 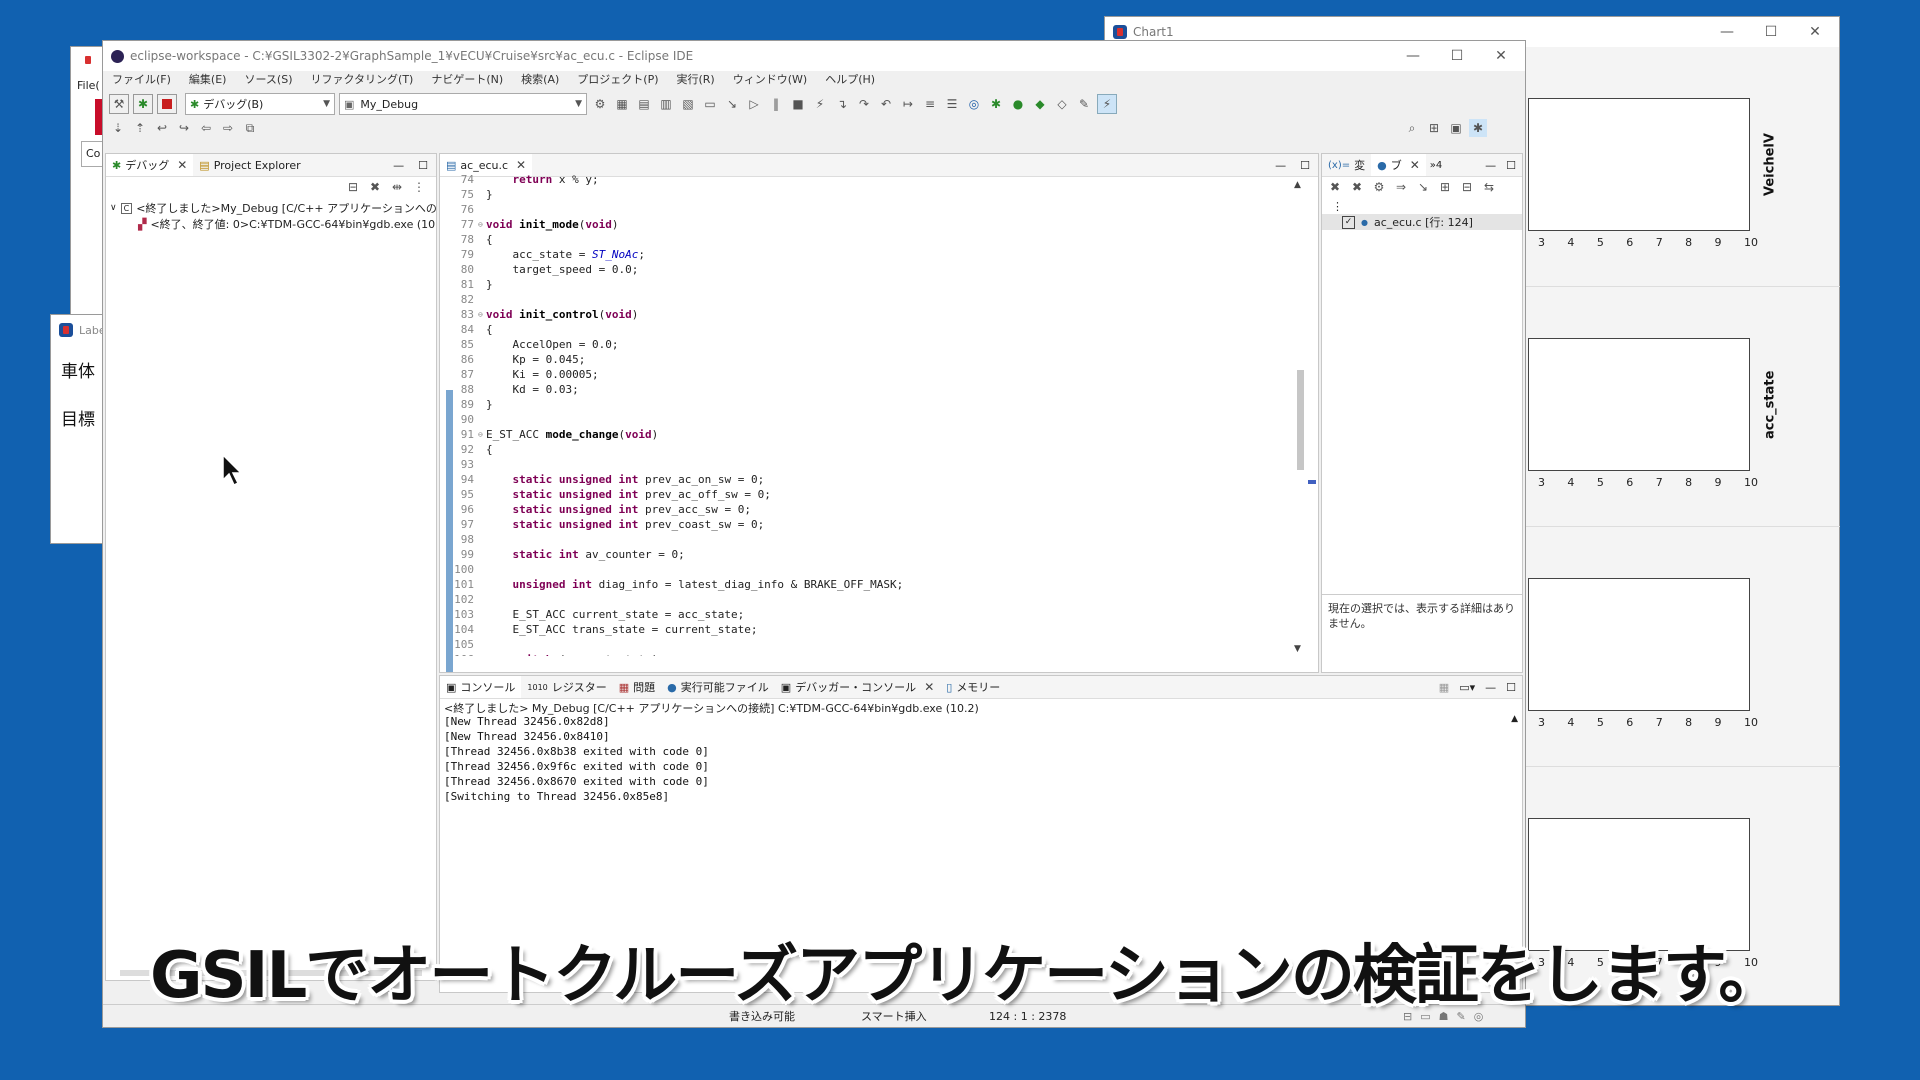 I want to click on debug-run-icon: ✱, so click(x=996, y=104).